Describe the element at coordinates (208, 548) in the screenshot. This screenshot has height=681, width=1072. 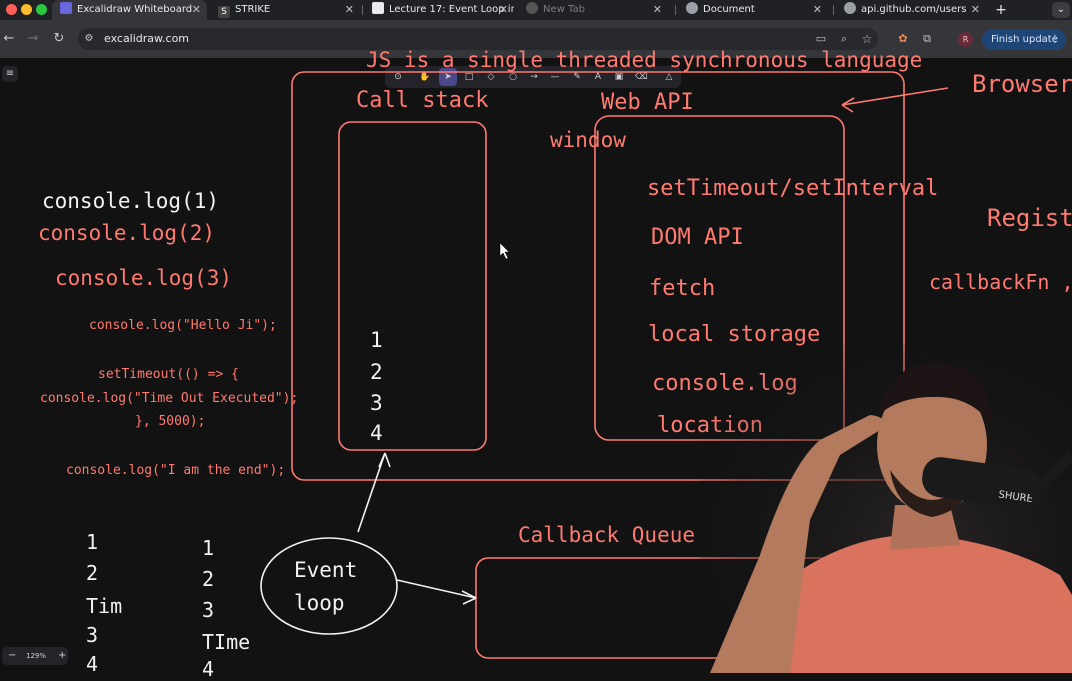
I see `output-b-item: 1` at that location.